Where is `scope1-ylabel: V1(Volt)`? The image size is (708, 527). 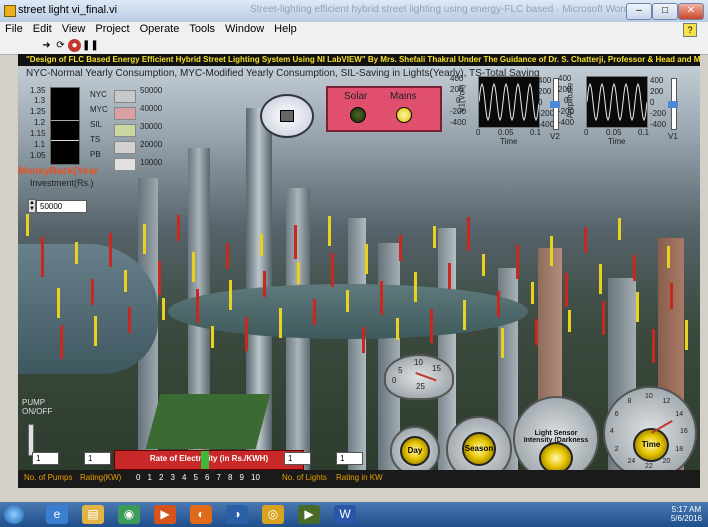 scope1-ylabel: V1(Volt) is located at coordinates (462, 98).